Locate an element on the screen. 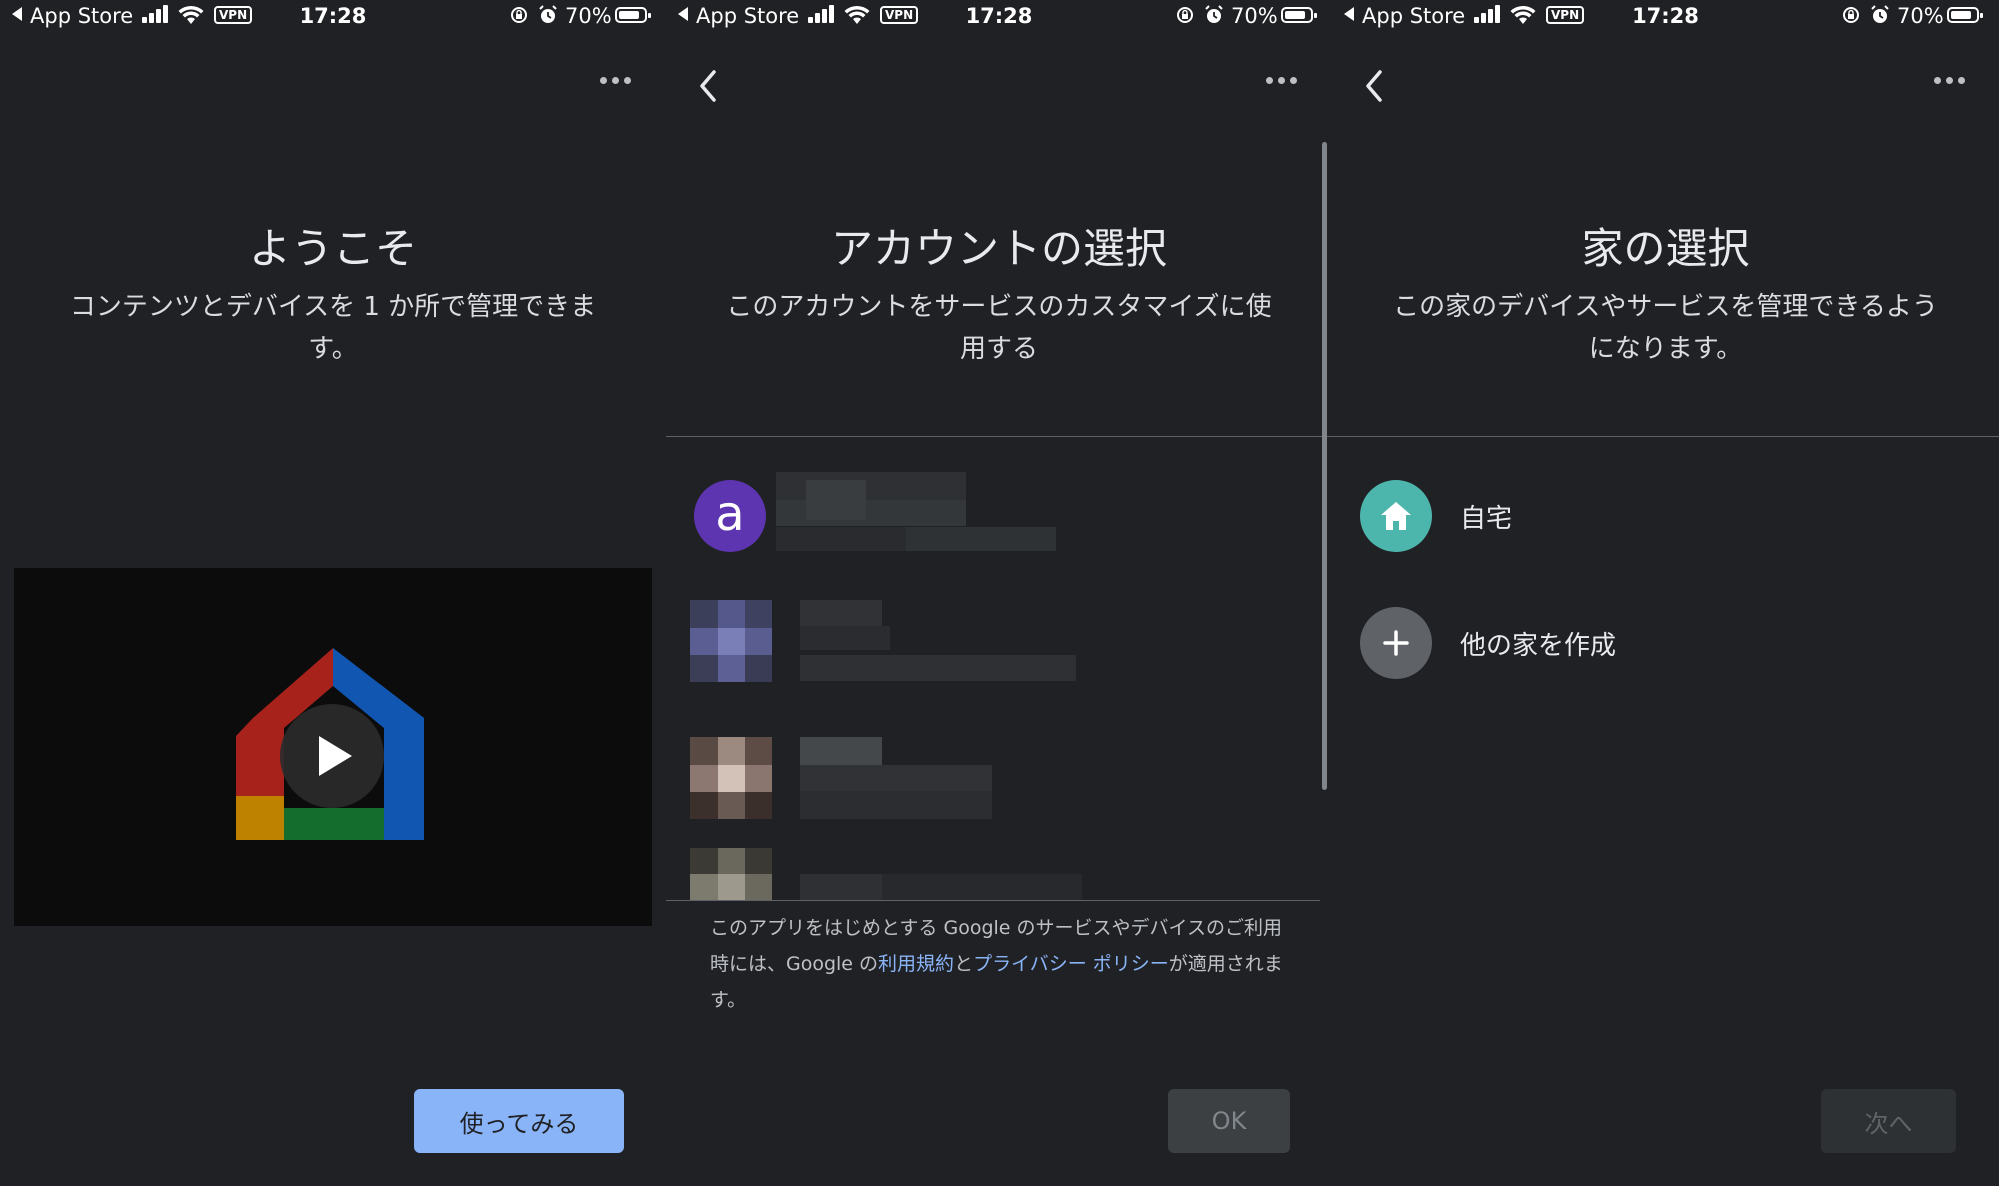 This screenshot has width=1999, height=1186. terms-link: 利用規約 is located at coordinates (916, 964).